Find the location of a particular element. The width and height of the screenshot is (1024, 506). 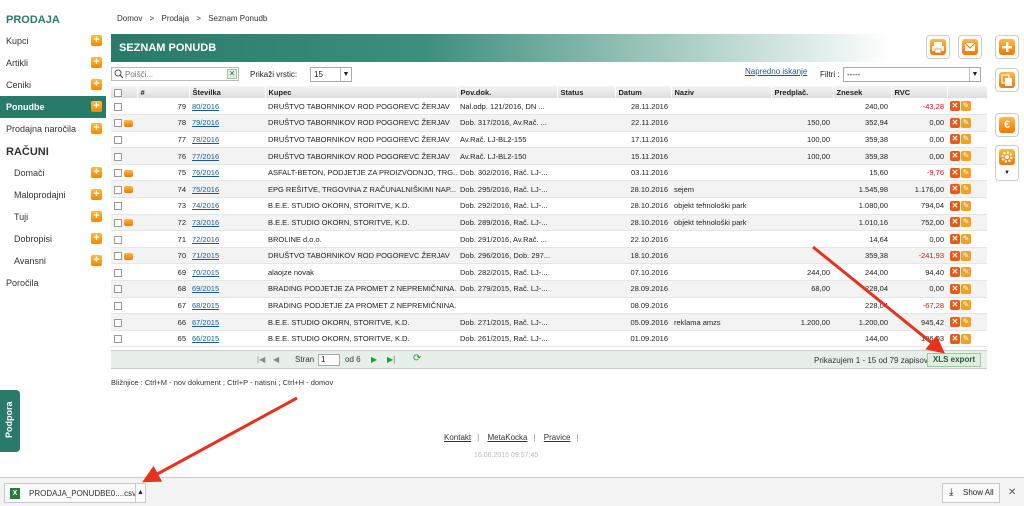

page-number-input: 1 is located at coordinates (329, 360).